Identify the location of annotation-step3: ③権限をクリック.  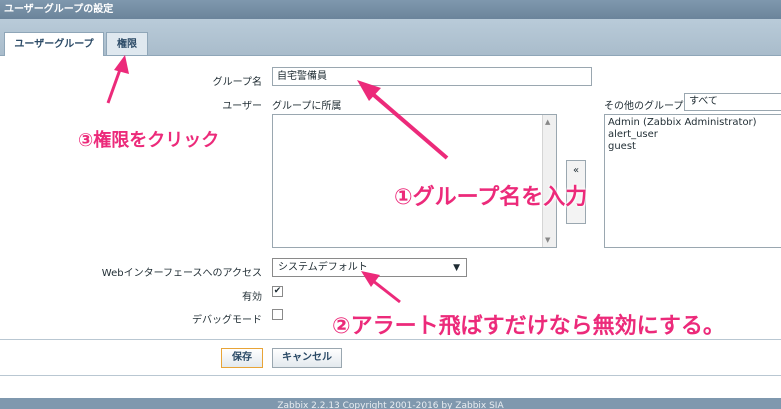
(149, 140).